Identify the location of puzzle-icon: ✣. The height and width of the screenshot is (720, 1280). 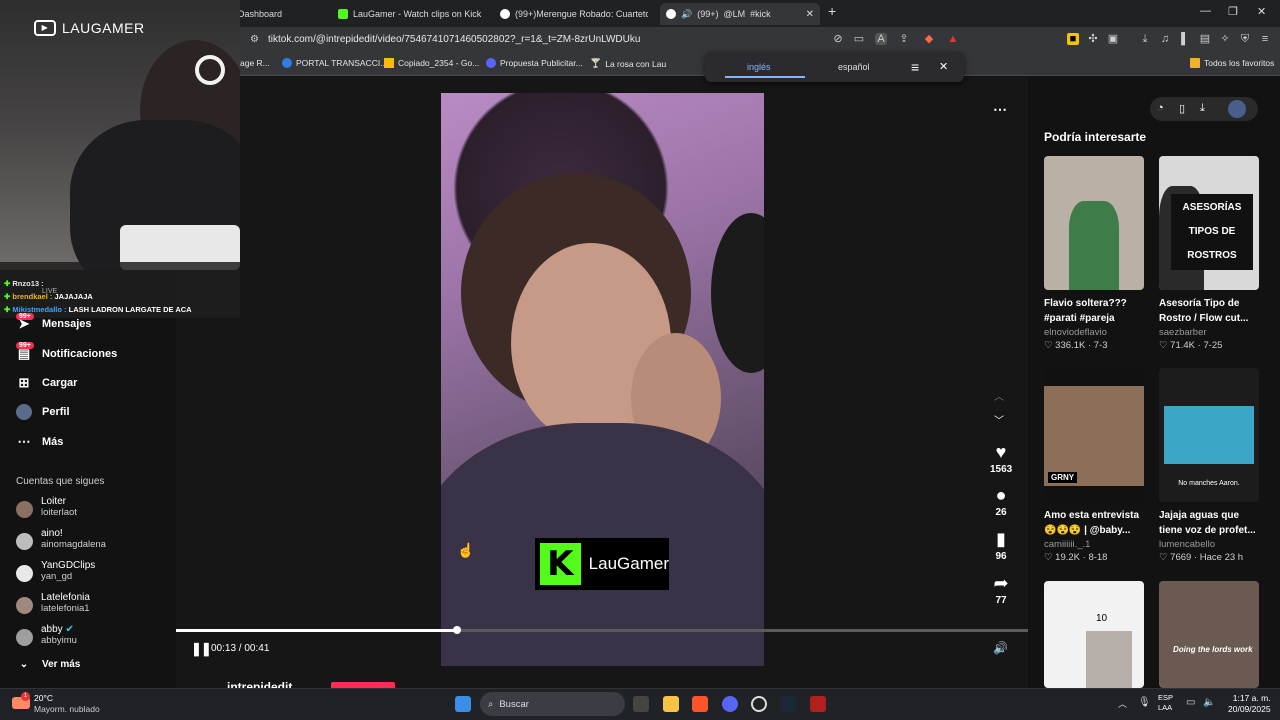
(1093, 39).